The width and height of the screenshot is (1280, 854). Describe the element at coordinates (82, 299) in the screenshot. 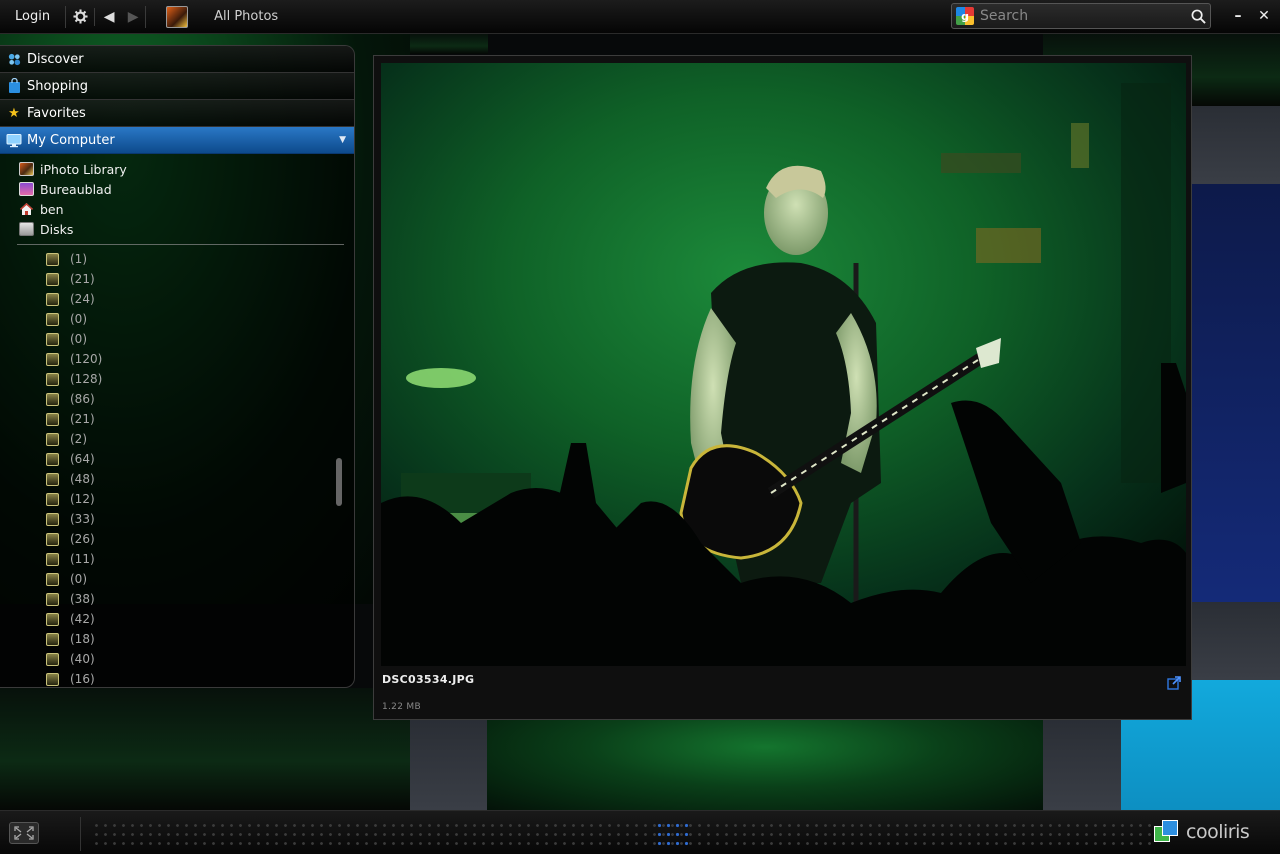

I see `album-count: (24)` at that location.